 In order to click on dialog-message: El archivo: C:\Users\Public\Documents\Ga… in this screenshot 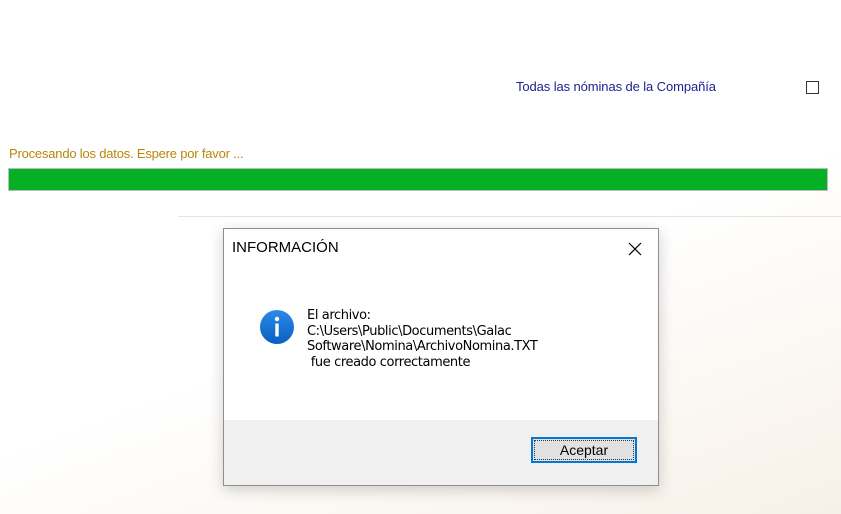, I will do `click(422, 339)`.